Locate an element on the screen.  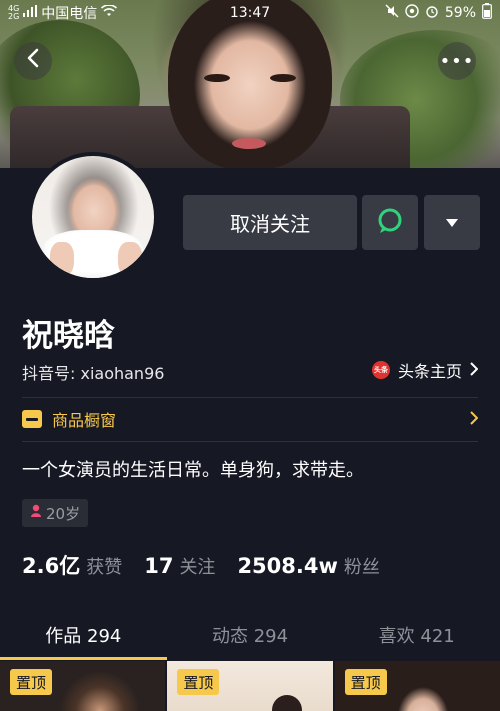
alarm-icon is located at coordinates (432, 13).